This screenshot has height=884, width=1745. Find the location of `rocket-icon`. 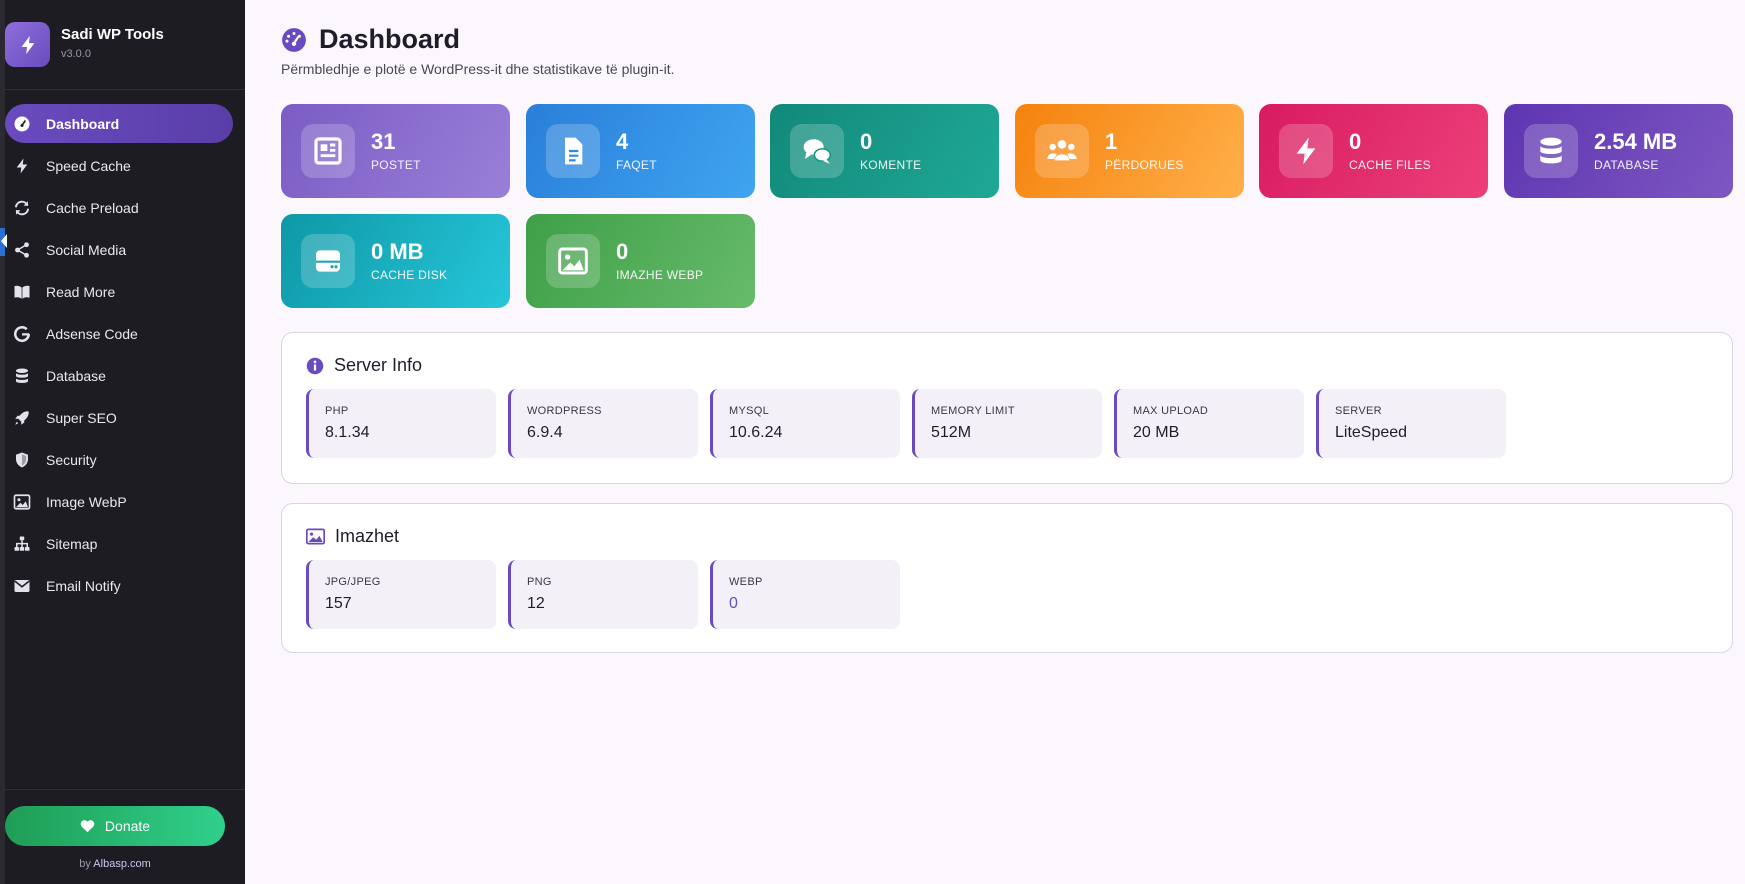

rocket-icon is located at coordinates (22, 417).